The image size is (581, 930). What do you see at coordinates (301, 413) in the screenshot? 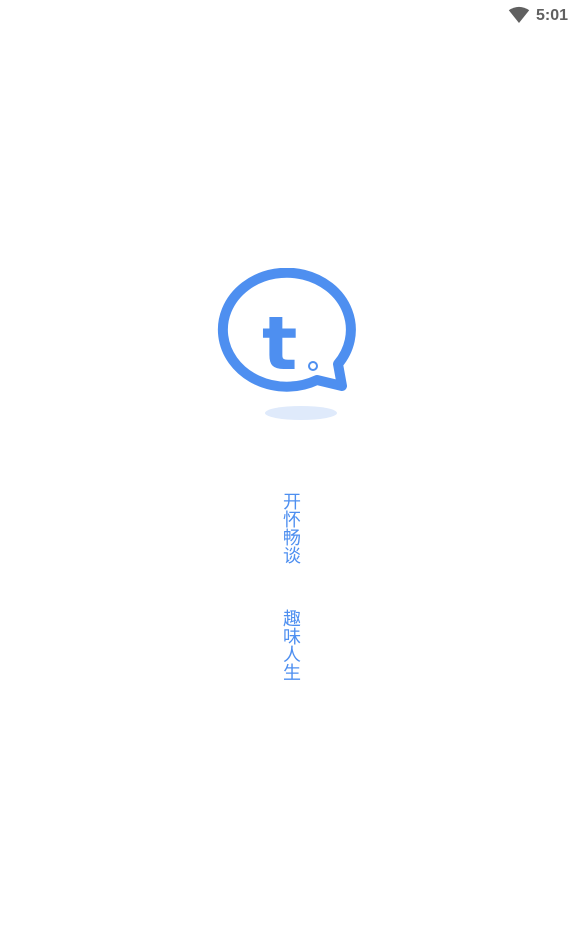
I see `logo-shadow` at bounding box center [301, 413].